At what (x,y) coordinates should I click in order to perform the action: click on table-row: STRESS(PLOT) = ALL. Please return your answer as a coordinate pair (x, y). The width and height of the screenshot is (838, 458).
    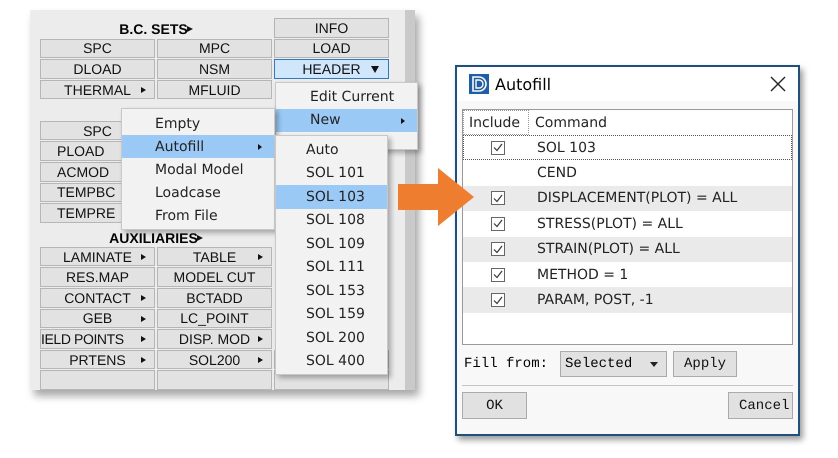
    Looking at the image, I should click on (627, 224).